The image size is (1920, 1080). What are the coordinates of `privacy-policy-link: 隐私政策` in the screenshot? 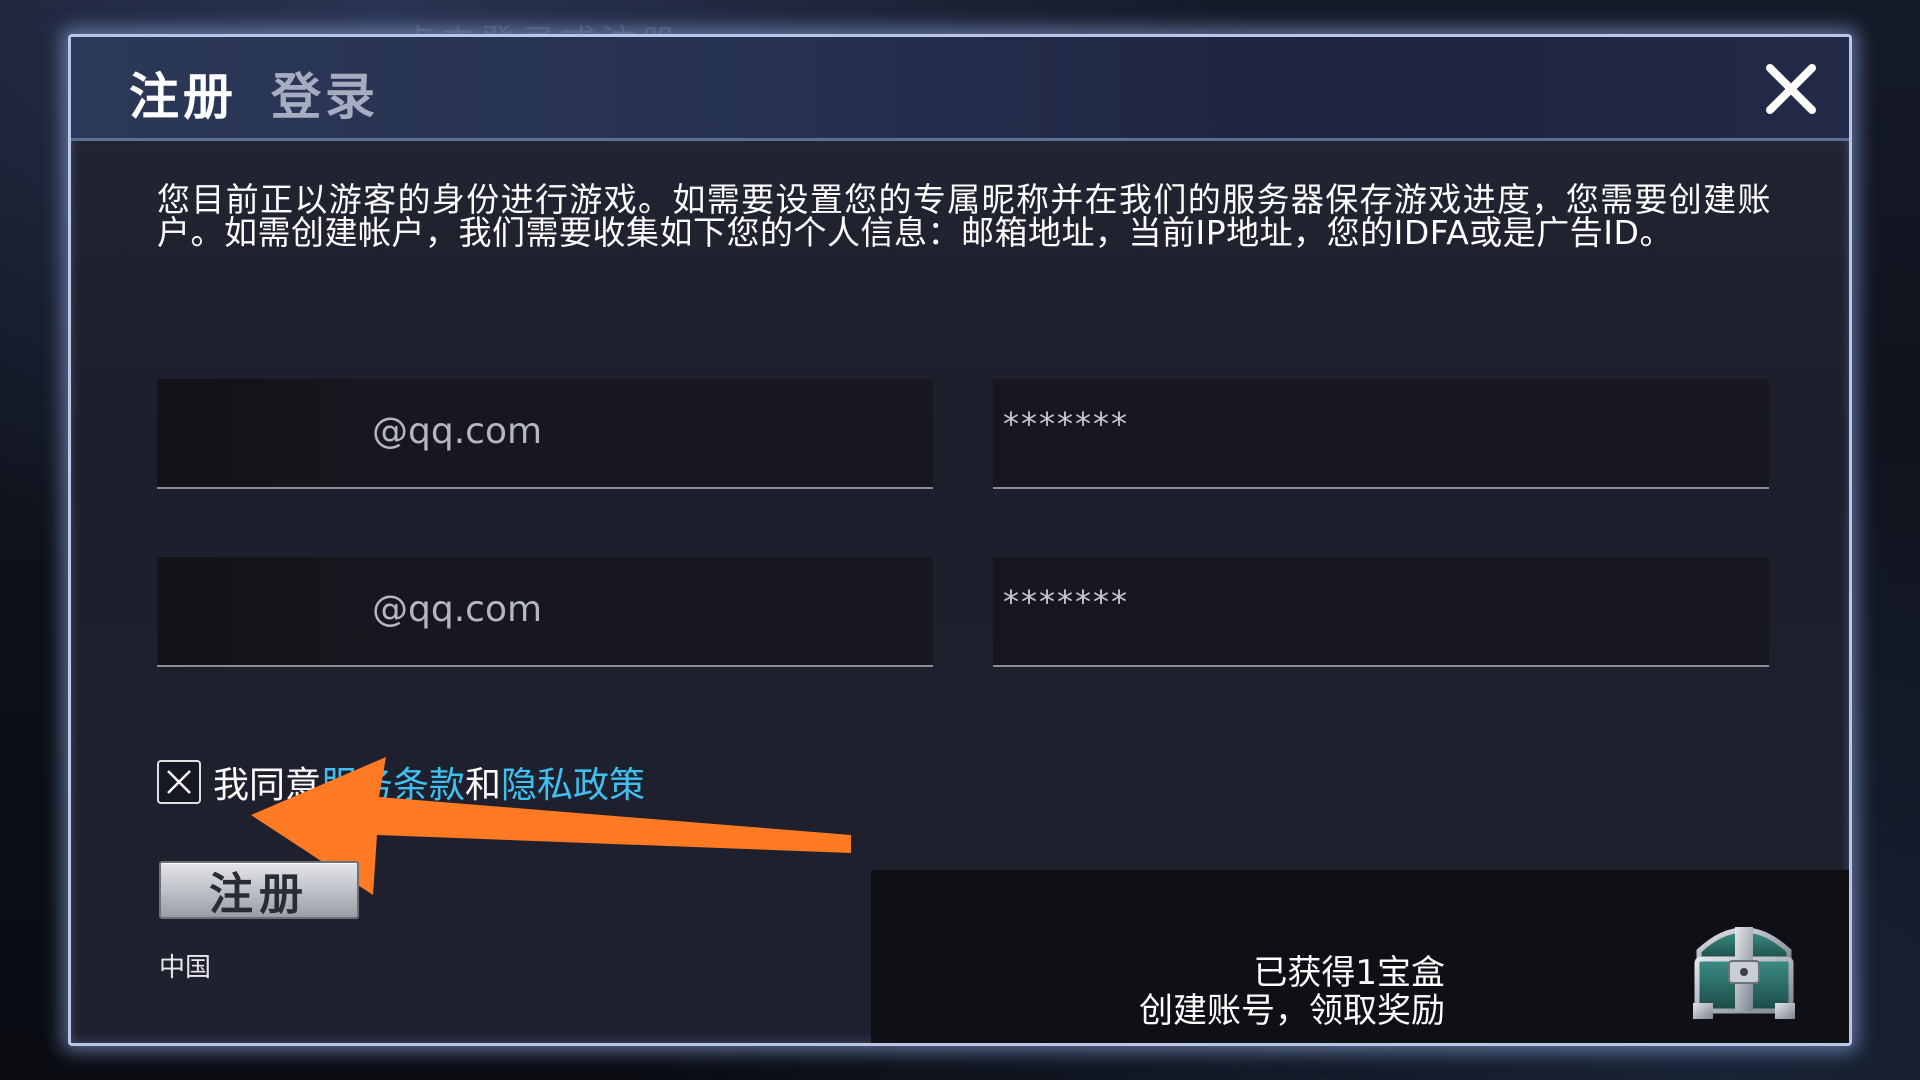 It's located at (573, 782).